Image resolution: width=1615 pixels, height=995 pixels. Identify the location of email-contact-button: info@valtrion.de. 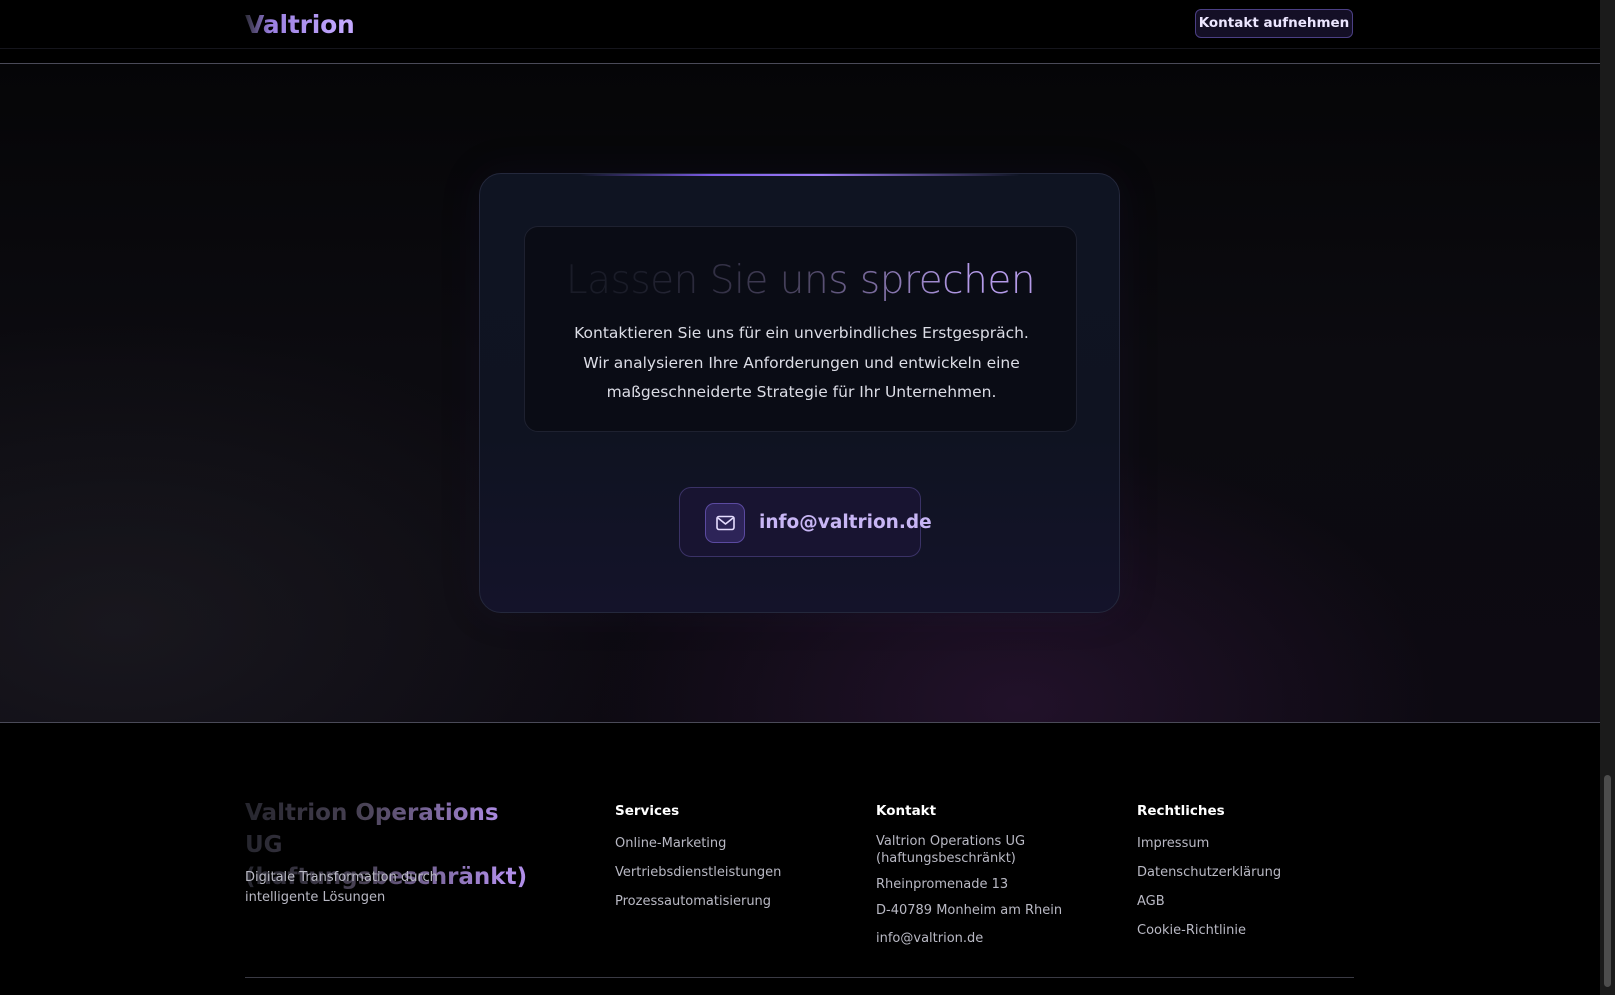
(805, 522).